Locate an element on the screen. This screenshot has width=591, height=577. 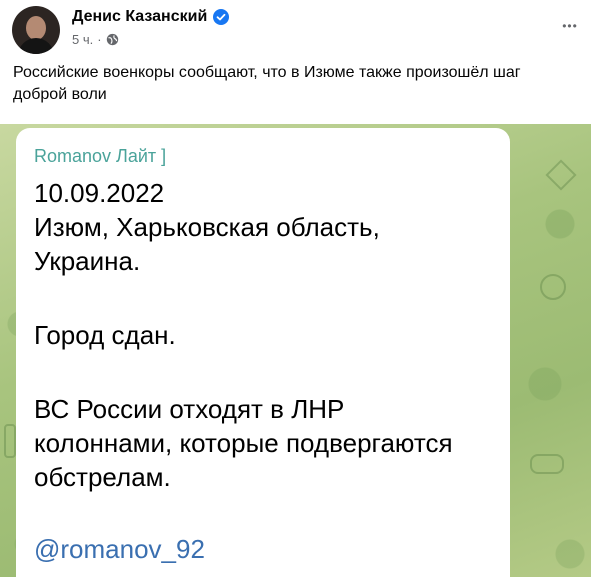
post-header: Денис Казанский 5 ч. · ••• is located at coordinates (297, 30).